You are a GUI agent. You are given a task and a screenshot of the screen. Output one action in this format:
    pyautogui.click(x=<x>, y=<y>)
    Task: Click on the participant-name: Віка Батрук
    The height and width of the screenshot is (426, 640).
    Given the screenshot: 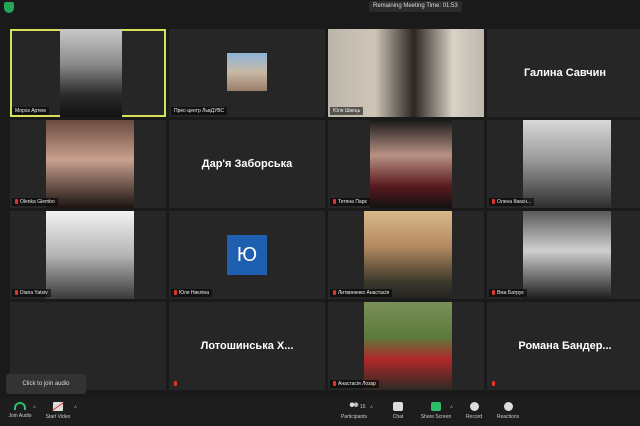 What is the action you would take?
    pyautogui.click(x=508, y=293)
    